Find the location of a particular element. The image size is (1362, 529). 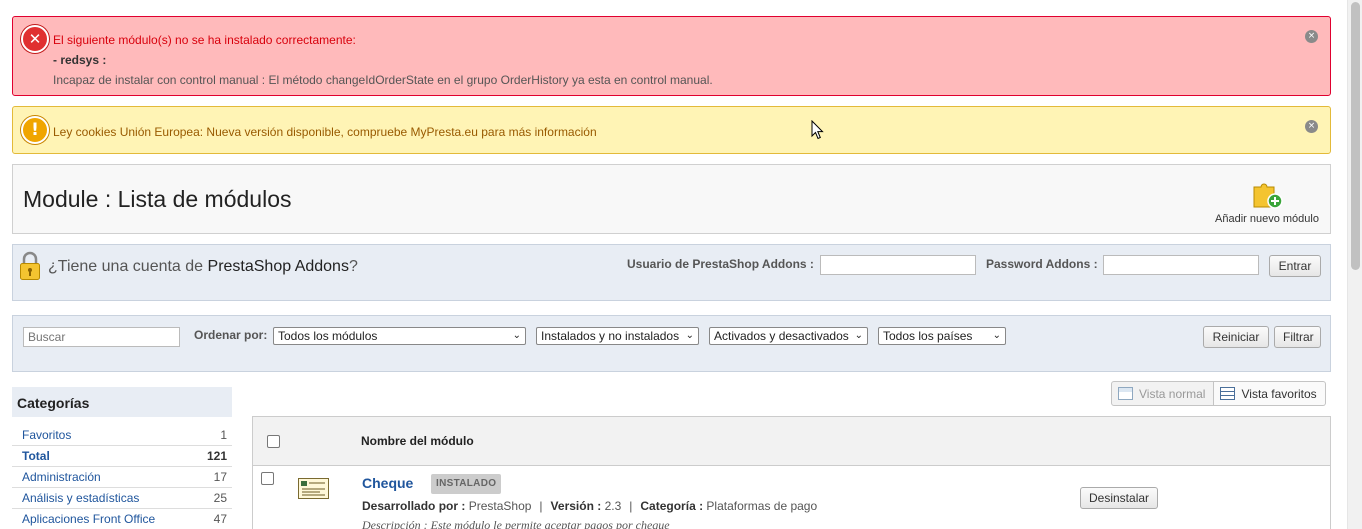

modules-select: Todos los módulos ⌄ is located at coordinates (399, 336).